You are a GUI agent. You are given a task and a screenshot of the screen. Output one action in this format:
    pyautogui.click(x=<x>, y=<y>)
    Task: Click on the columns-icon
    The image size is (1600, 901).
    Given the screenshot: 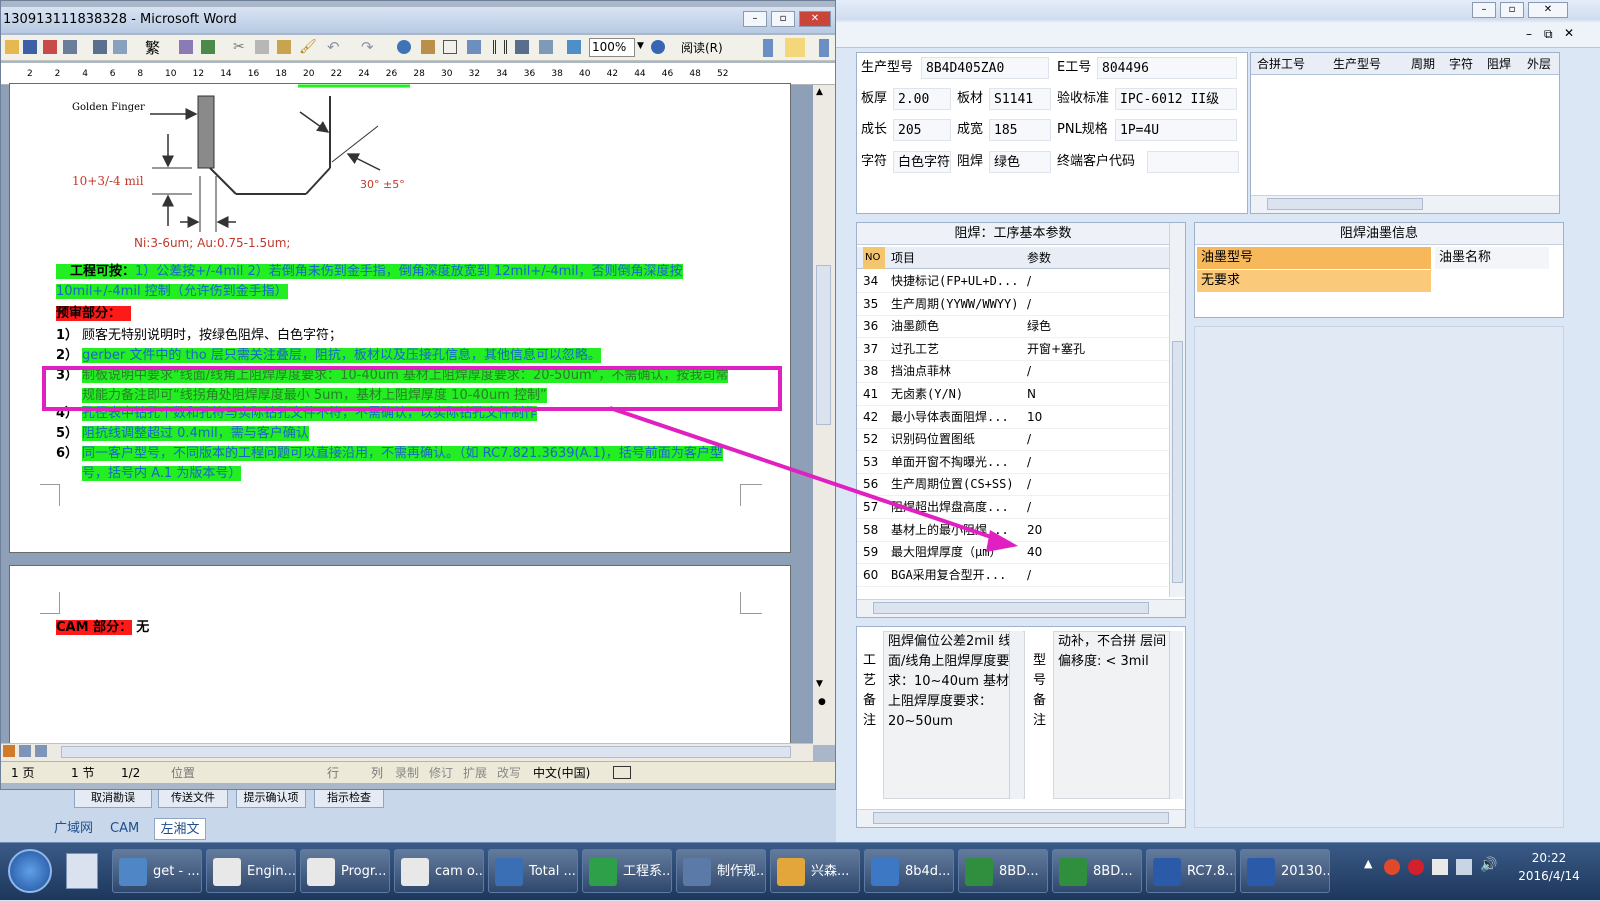 What is the action you would take?
    pyautogui.click(x=500, y=47)
    